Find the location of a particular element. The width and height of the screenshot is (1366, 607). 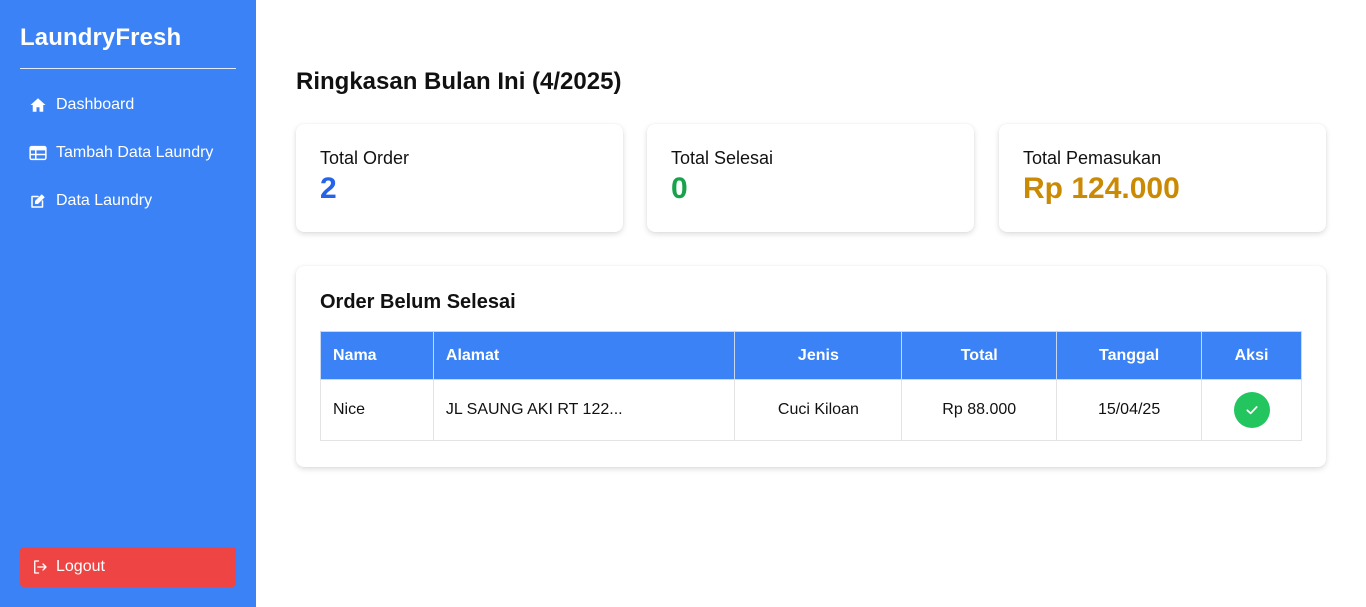

brand-logo: LaundryFresh is located at coordinates (100, 38).